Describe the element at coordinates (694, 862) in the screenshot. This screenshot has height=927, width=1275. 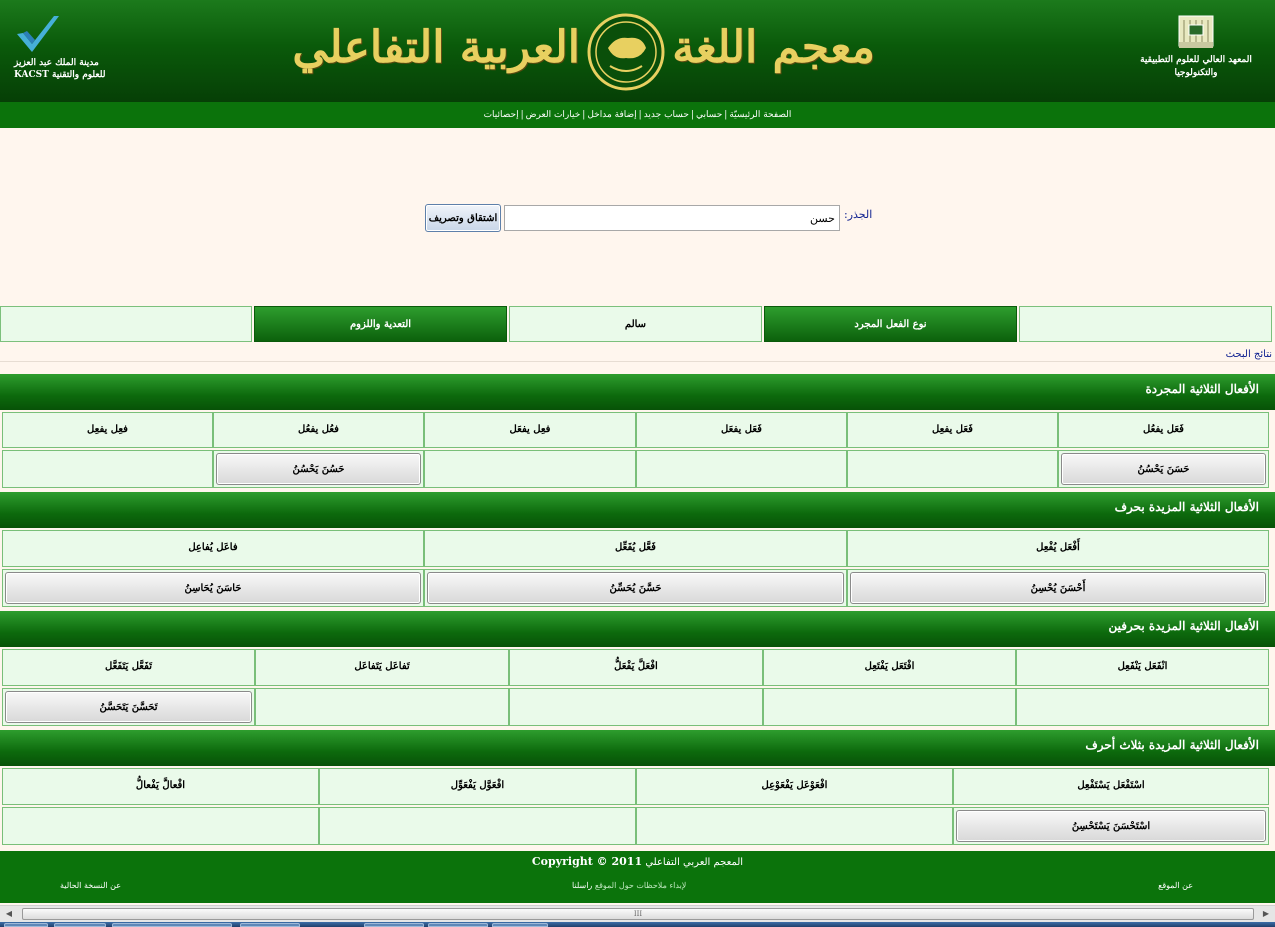
I see `footer-site-title: المعجم العربي التفاعلي` at that location.